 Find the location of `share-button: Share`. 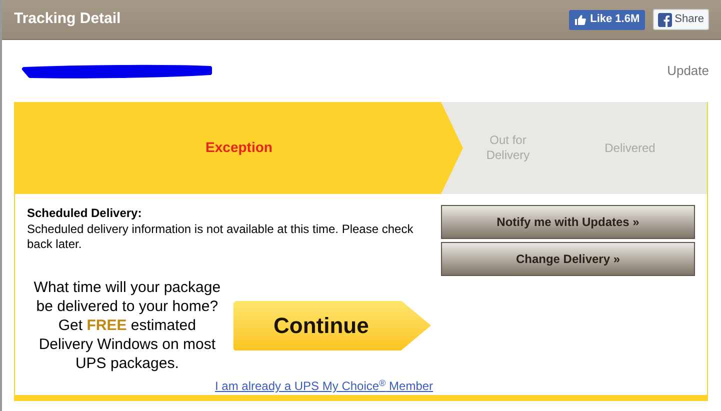

share-button: Share is located at coordinates (680, 19).